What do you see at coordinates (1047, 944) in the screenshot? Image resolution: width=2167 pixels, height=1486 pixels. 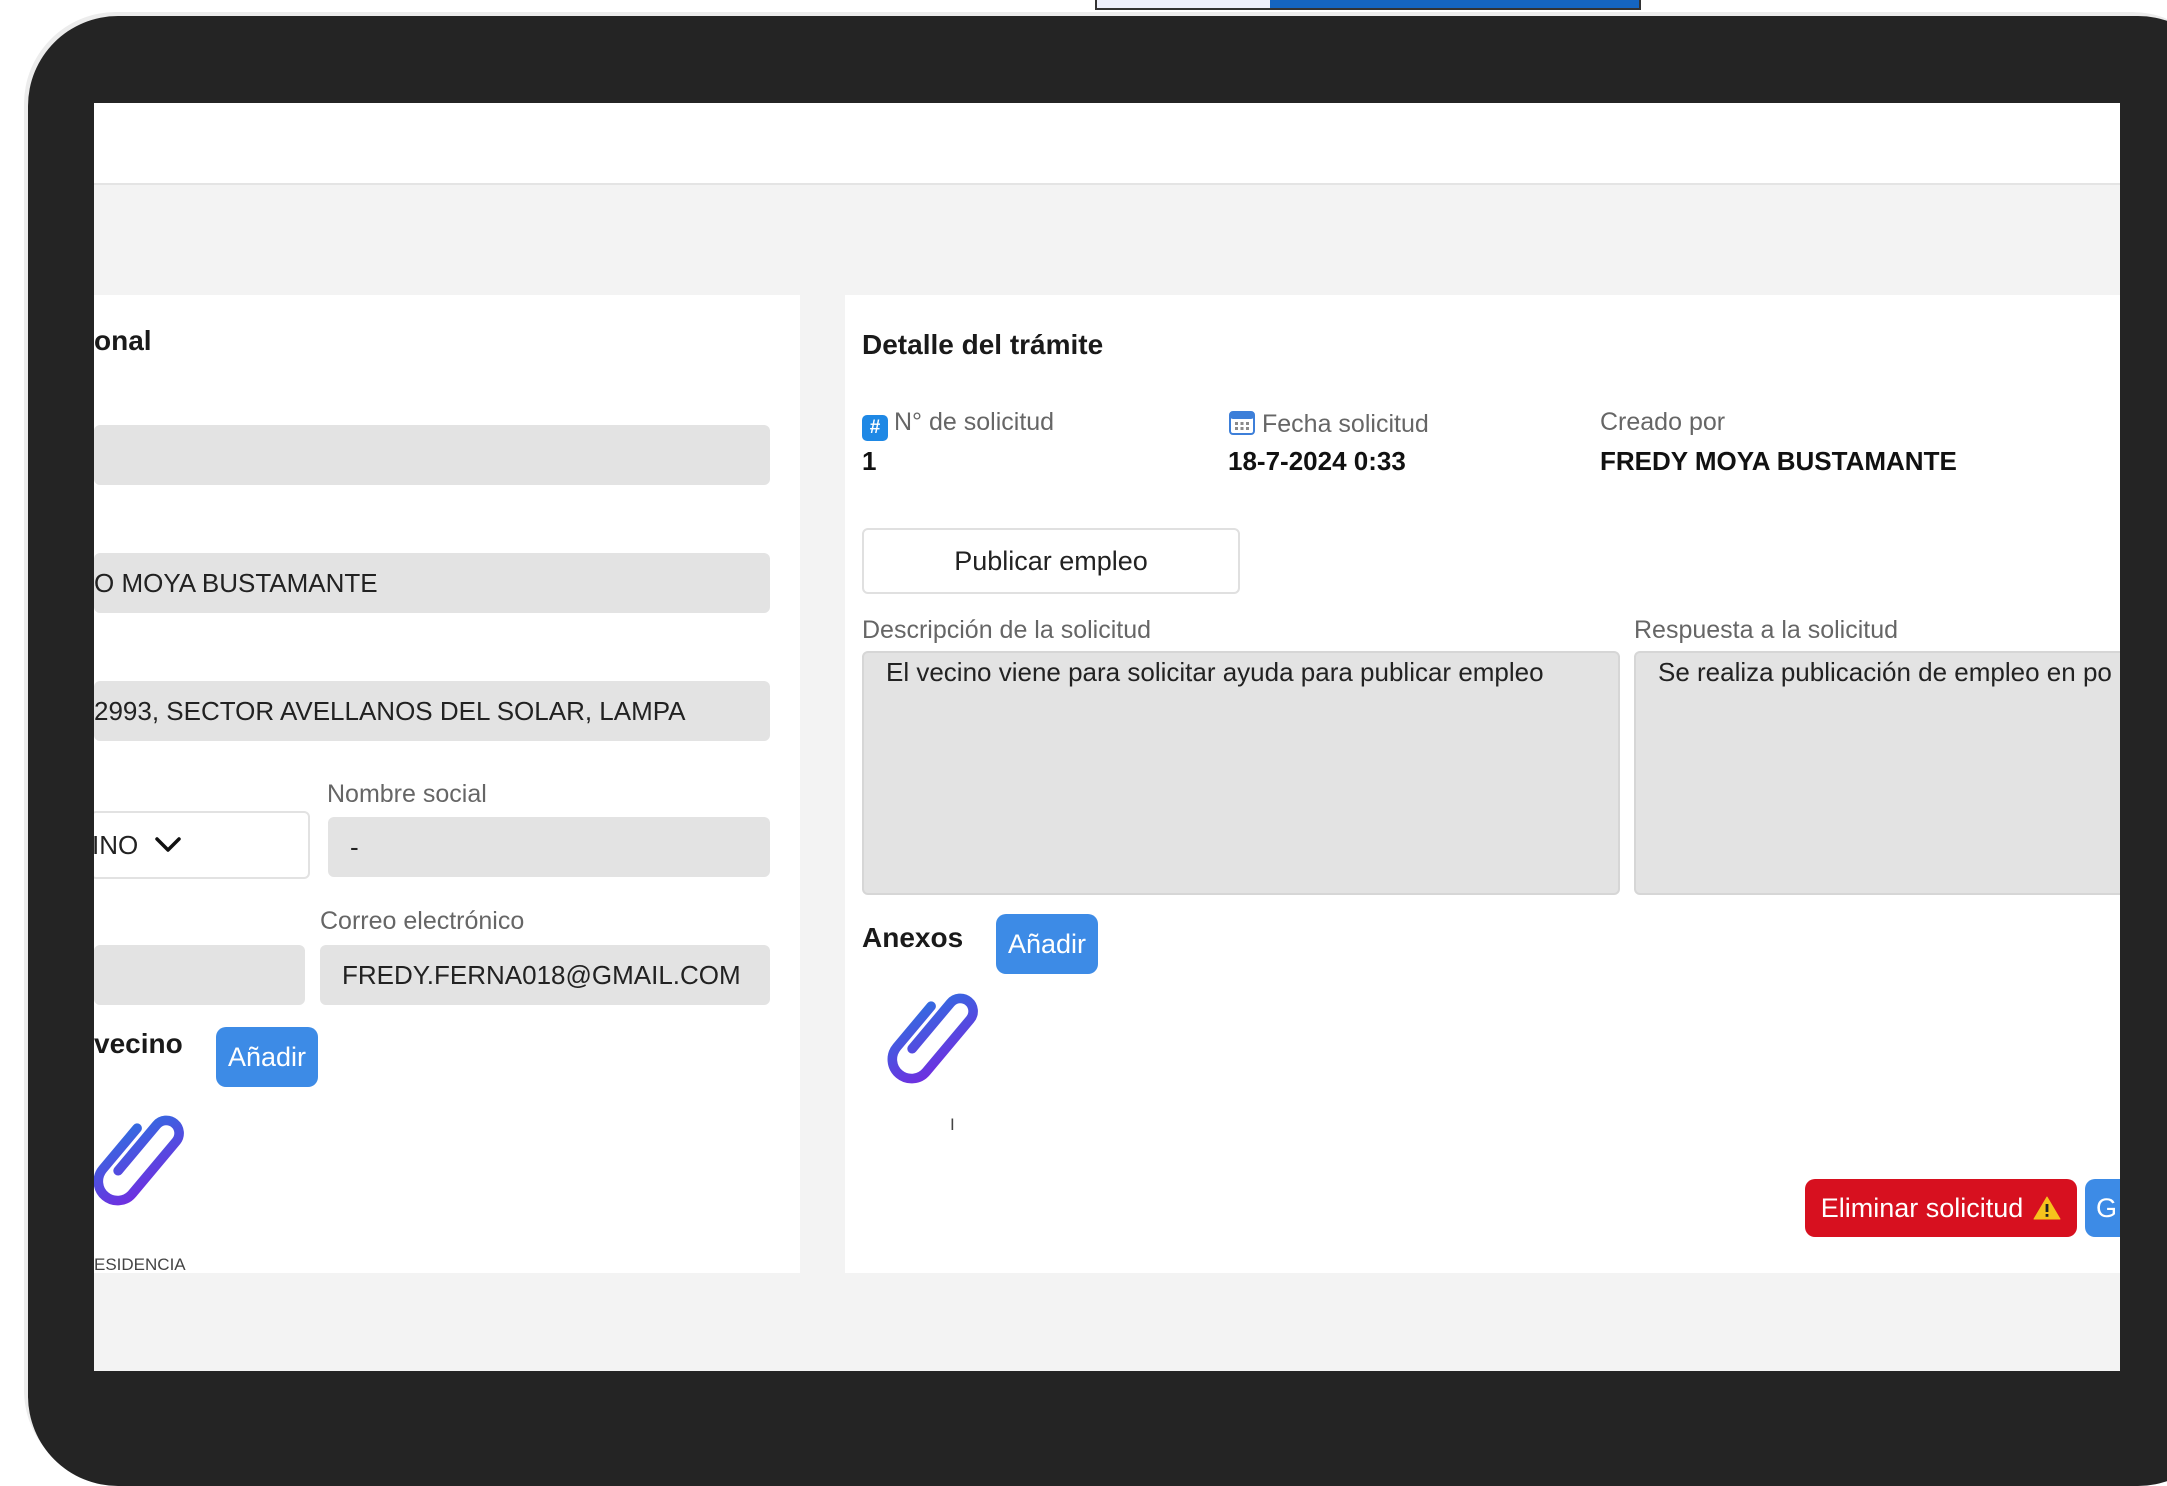 I see `add-annex-button: Añadir` at bounding box center [1047, 944].